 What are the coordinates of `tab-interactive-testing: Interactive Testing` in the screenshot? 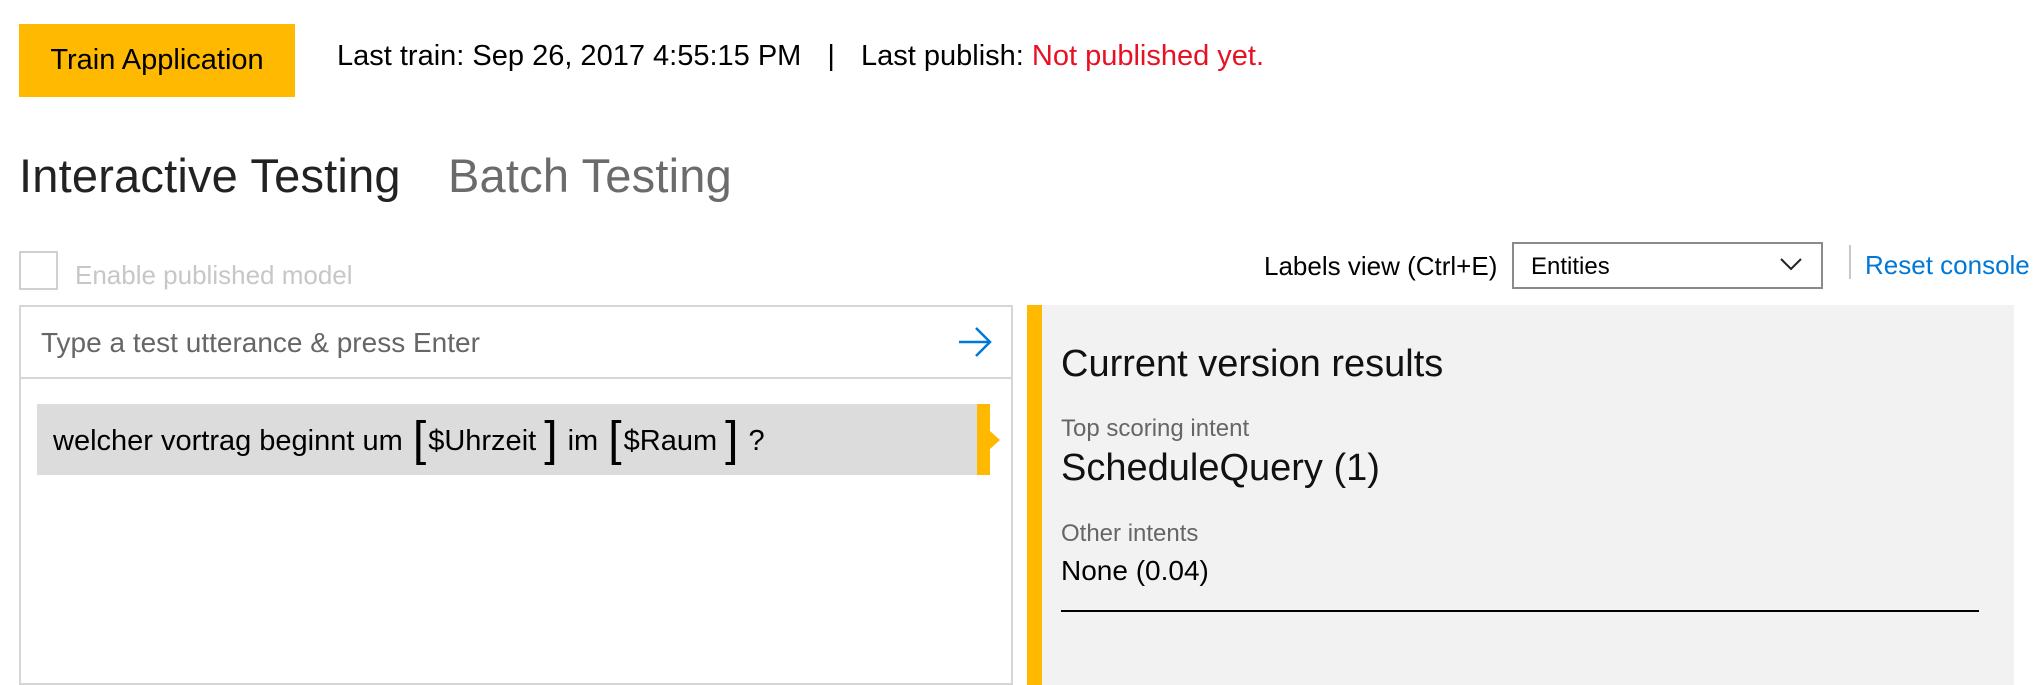 It's located at (210, 175).